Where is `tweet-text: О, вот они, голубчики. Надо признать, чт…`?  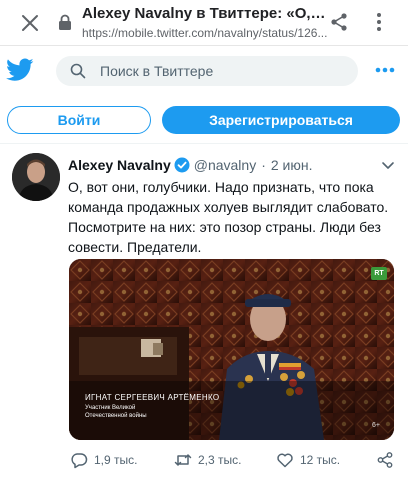
tweet-text: О, вот они, голубчики. Надо признать, чт… is located at coordinates (228, 217).